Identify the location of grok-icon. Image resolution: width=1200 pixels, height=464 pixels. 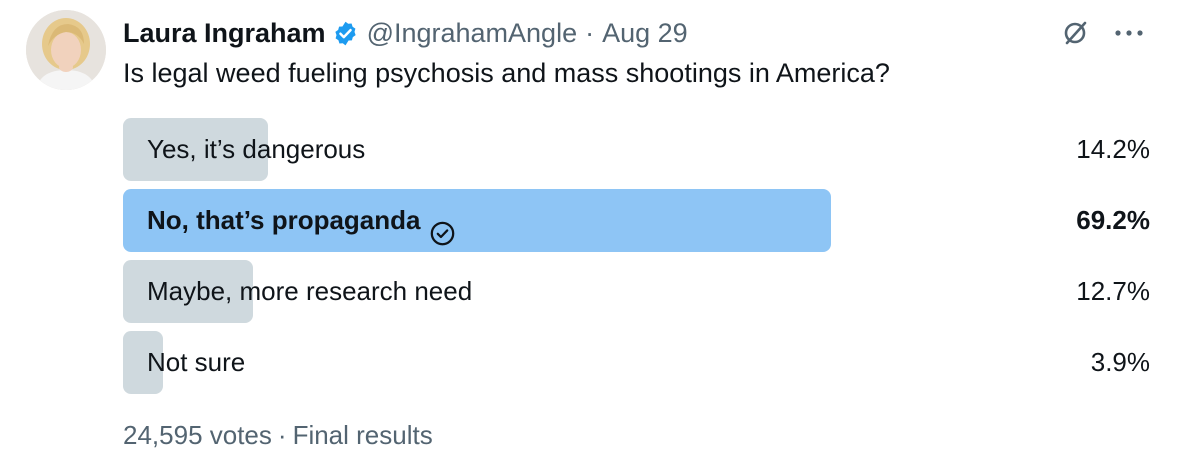
(1075, 33).